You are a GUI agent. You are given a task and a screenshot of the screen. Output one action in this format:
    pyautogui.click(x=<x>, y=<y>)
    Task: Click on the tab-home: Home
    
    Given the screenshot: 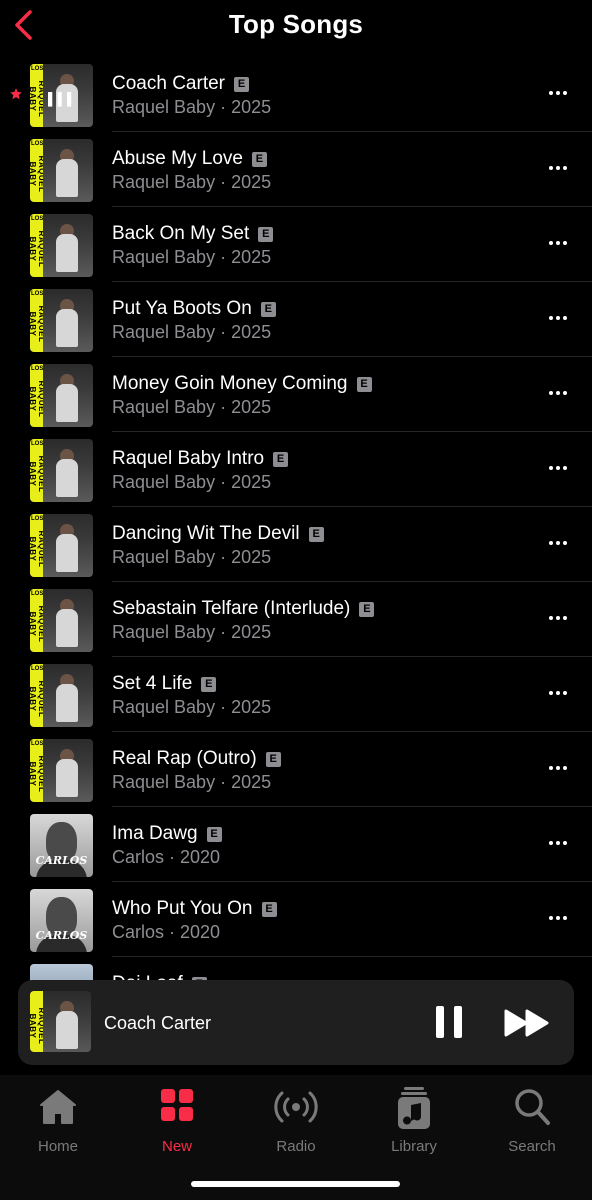 What is the action you would take?
    pyautogui.click(x=58, y=1119)
    